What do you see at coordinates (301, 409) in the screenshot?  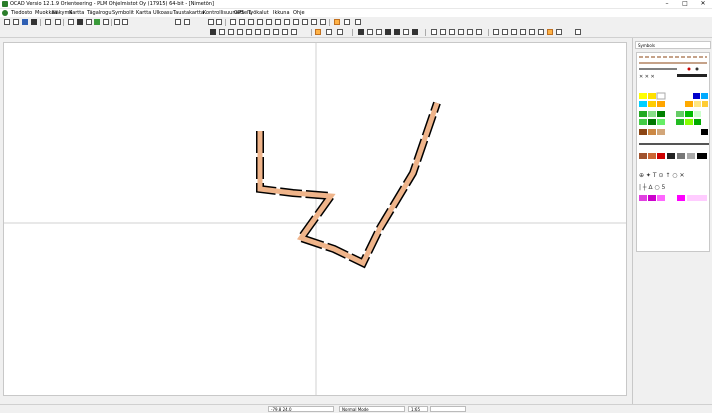 I see `coordinates-readout: -79.8 24.0` at bounding box center [301, 409].